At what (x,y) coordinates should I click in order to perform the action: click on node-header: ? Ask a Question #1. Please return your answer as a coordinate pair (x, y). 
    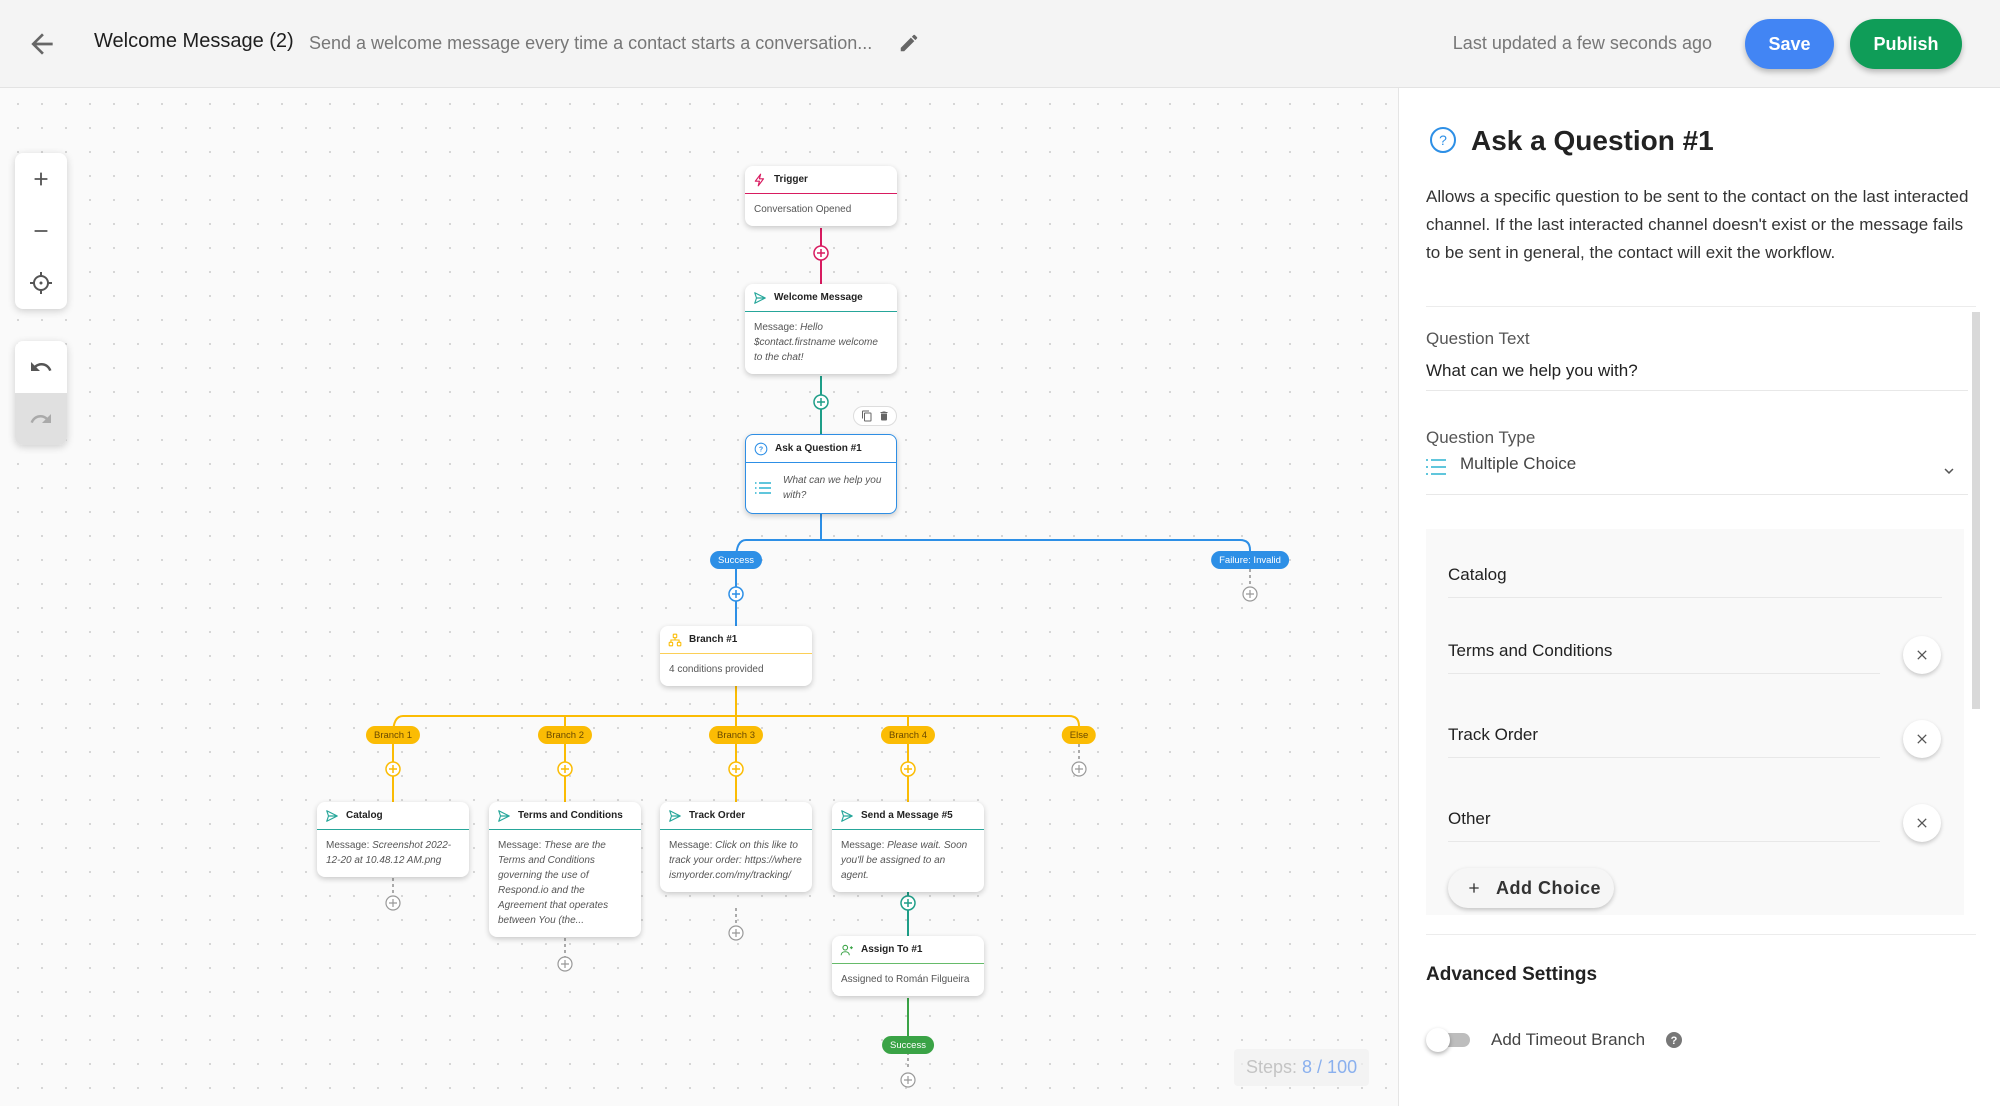
    Looking at the image, I should click on (821, 449).